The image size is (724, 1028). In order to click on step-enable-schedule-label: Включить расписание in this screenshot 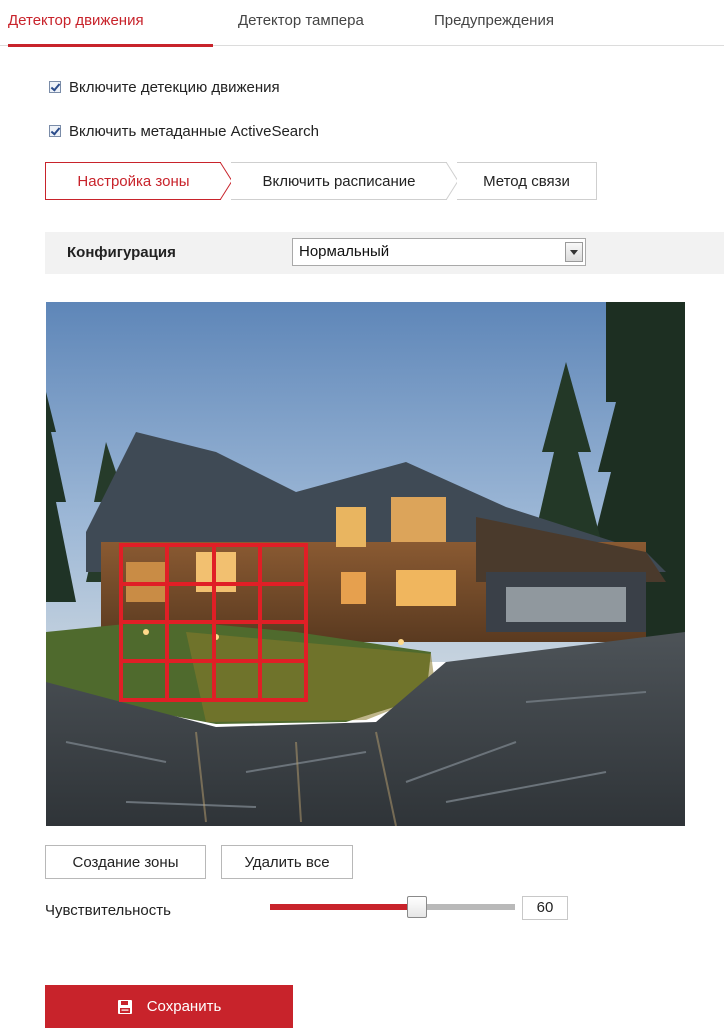, I will do `click(339, 181)`.